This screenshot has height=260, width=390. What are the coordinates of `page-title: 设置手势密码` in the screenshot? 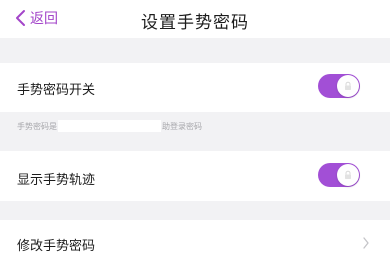 It's located at (195, 23).